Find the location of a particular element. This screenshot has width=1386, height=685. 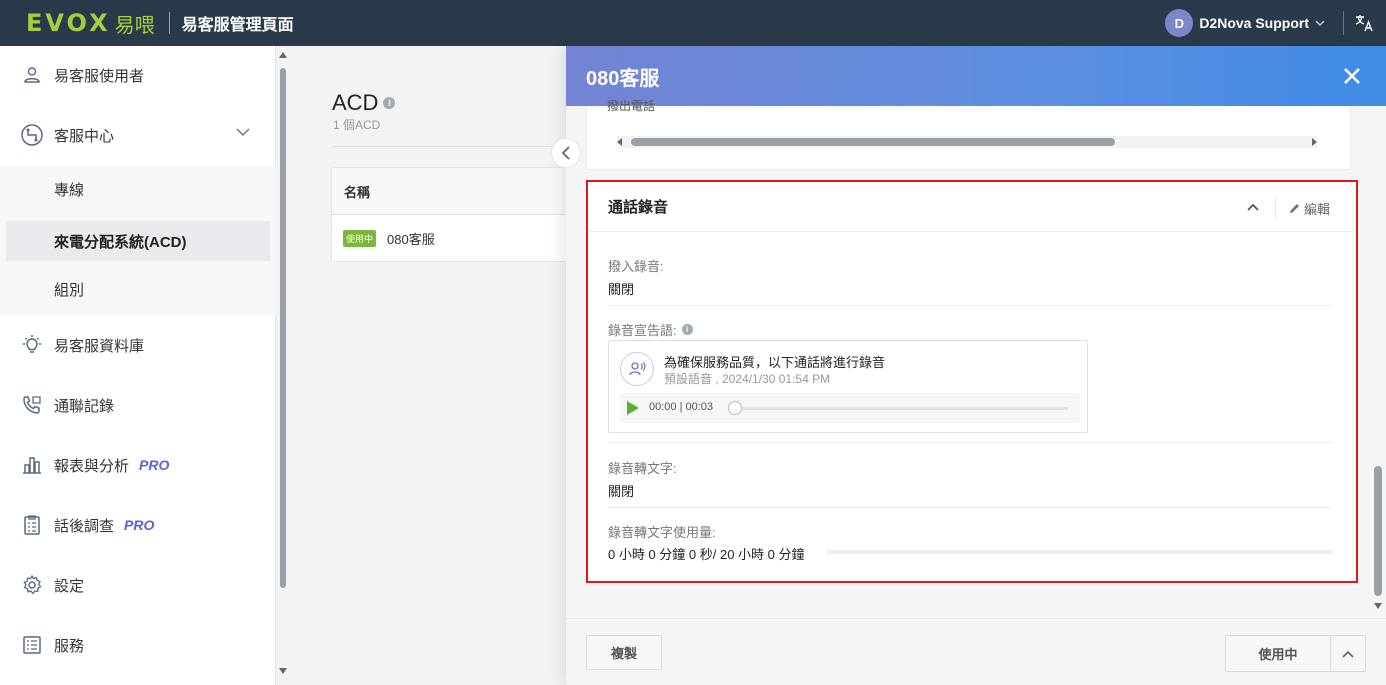

header-separator is located at coordinates (1275, 208).